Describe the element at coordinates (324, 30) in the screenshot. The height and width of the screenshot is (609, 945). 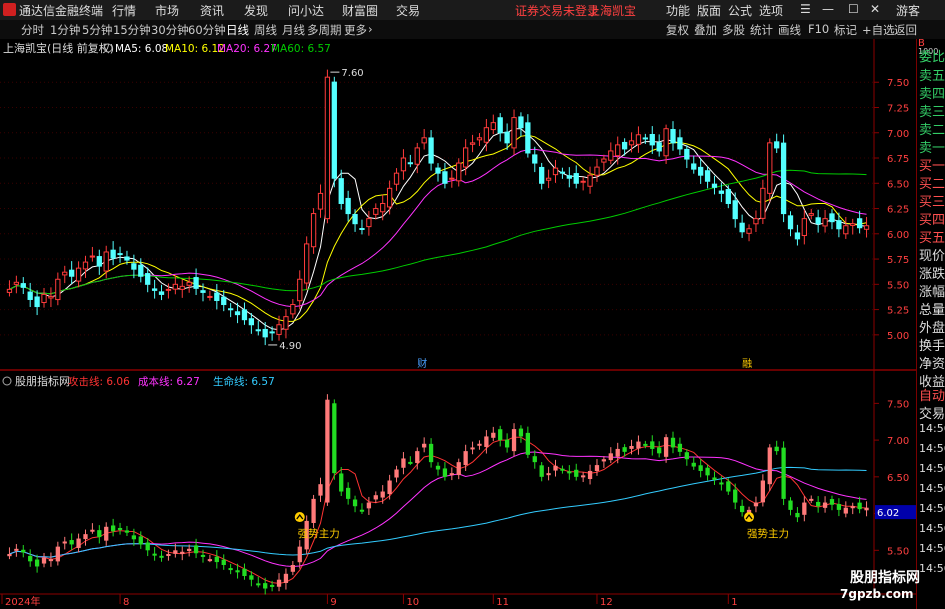
I see `period-multi: 多周期` at that location.